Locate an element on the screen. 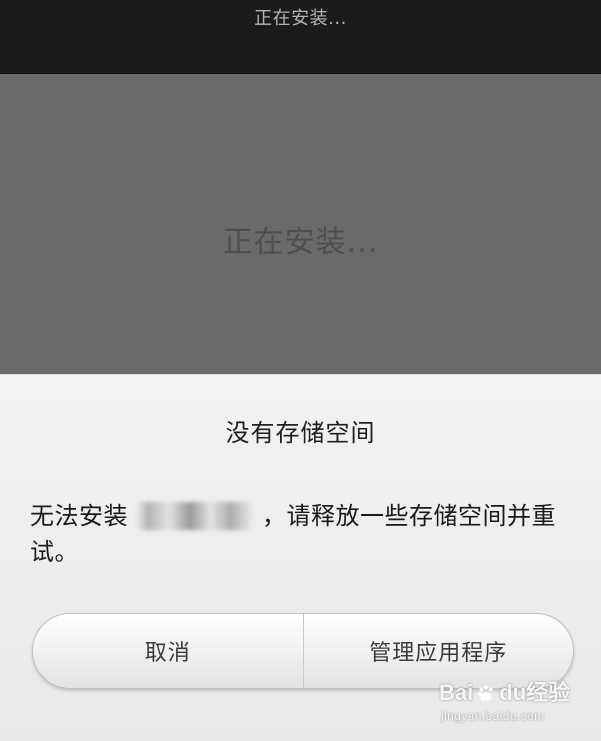  baidu-watermark: Bai du经验 jingyan.baidu.com is located at coordinates (514, 705).